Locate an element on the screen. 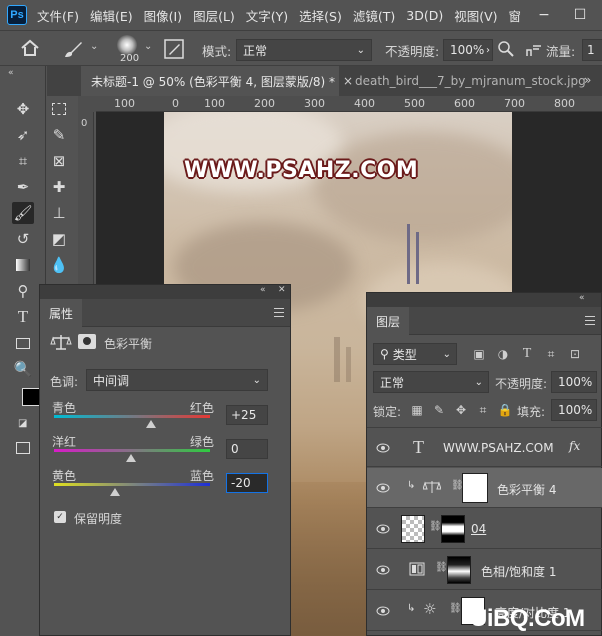  menu-window: 窗 is located at coordinates (515, 15).